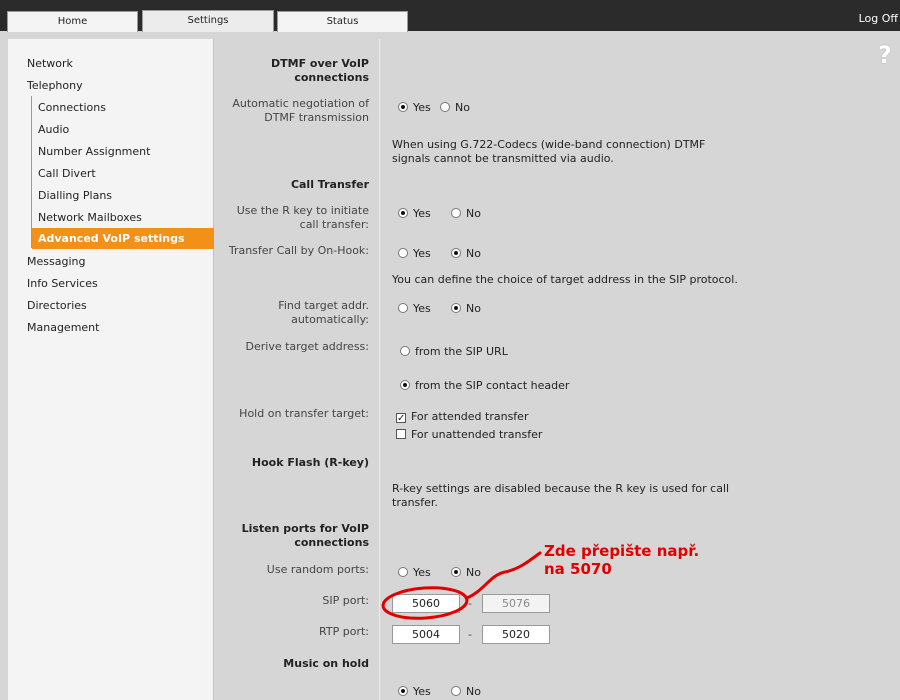 The image size is (900, 700). What do you see at coordinates (426, 603) in the screenshot?
I see `sip-port-from-input: 5060` at bounding box center [426, 603].